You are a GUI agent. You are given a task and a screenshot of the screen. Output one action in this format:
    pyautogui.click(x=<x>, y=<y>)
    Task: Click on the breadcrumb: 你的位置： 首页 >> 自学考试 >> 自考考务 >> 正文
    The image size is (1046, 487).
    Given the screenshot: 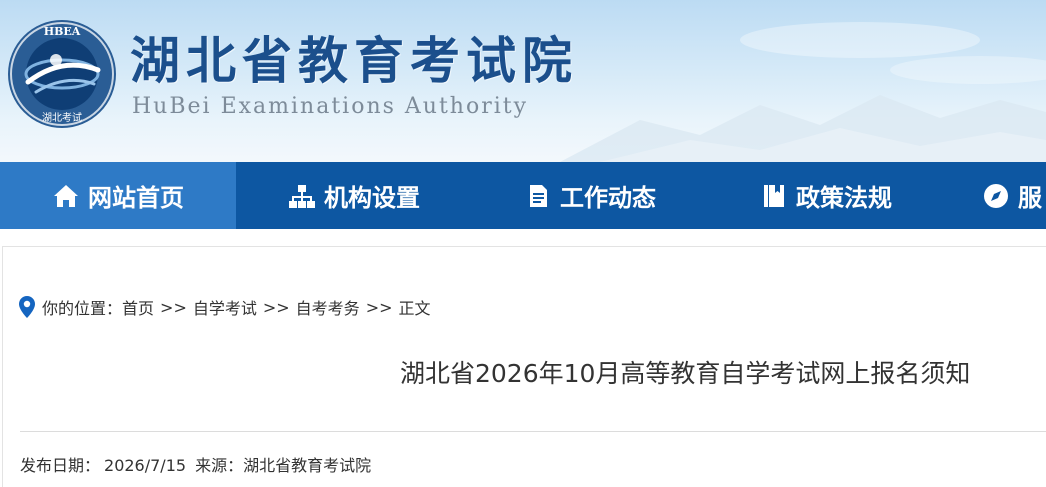 What is the action you would take?
    pyautogui.click(x=224, y=307)
    